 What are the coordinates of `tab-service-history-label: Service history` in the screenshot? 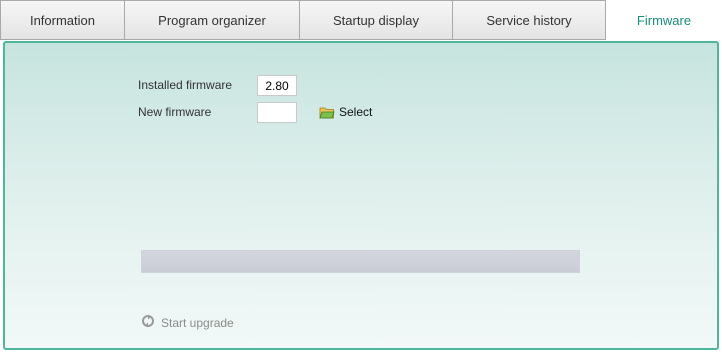 It's located at (529, 20).